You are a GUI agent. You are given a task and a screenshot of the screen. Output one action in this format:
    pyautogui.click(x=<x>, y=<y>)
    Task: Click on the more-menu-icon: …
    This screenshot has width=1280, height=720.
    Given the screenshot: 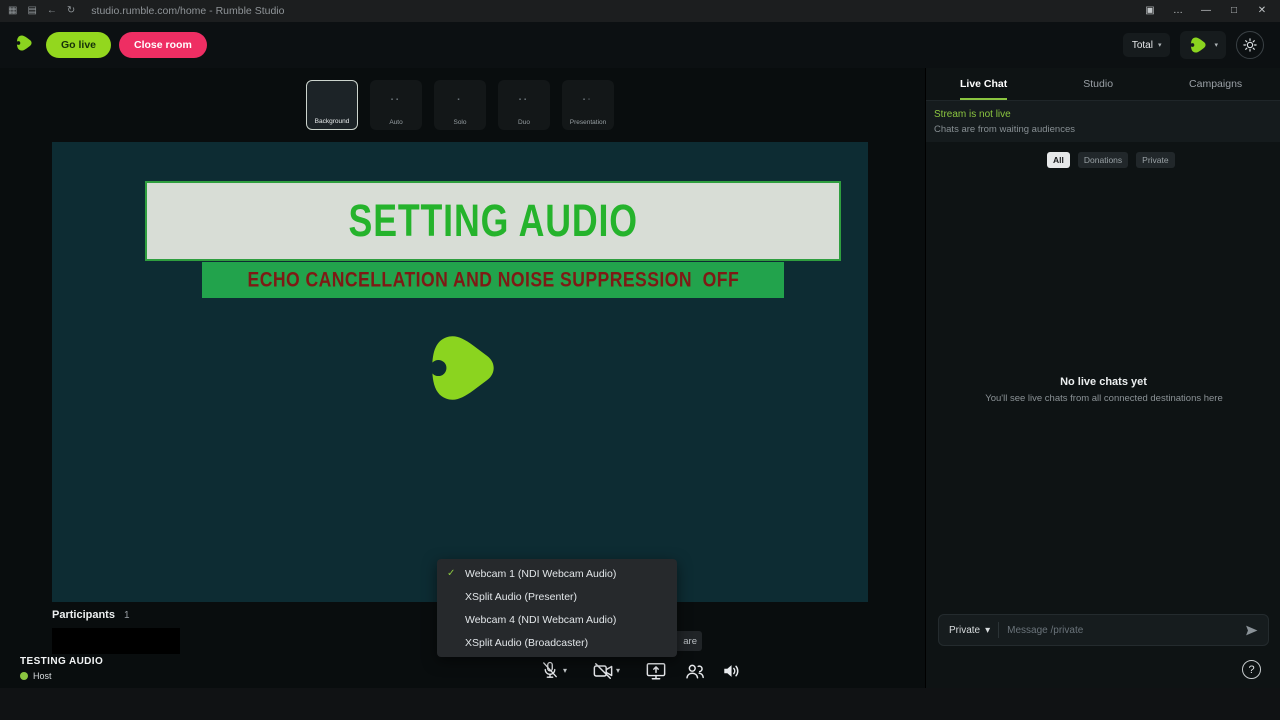 What is the action you would take?
    pyautogui.click(x=1178, y=11)
    